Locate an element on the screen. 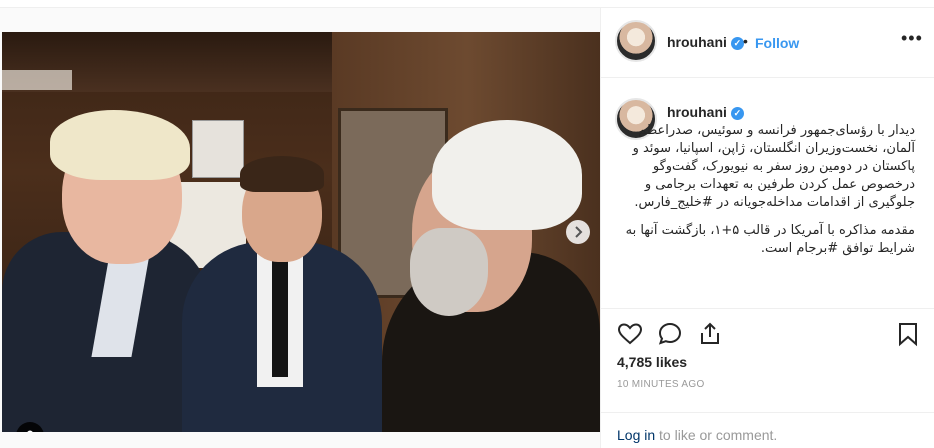 The width and height of the screenshot is (934, 448). carousel-next-button is located at coordinates (578, 232).